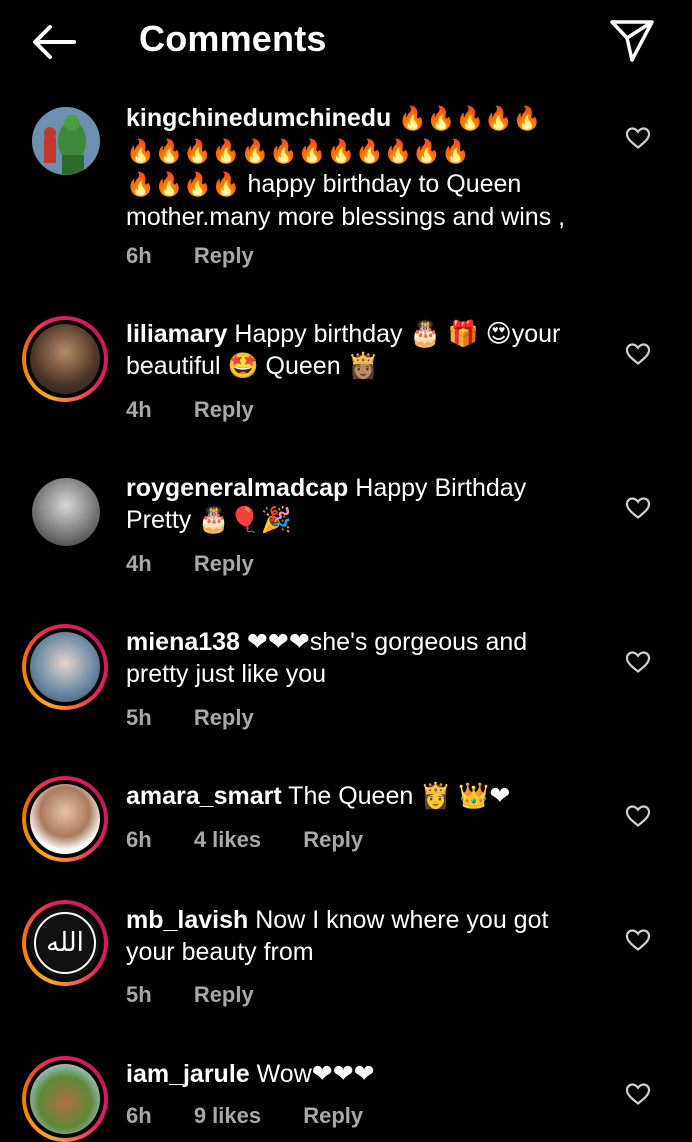 The image size is (692, 1142). I want to click on comment-meta: 6h Reply, so click(208, 256).